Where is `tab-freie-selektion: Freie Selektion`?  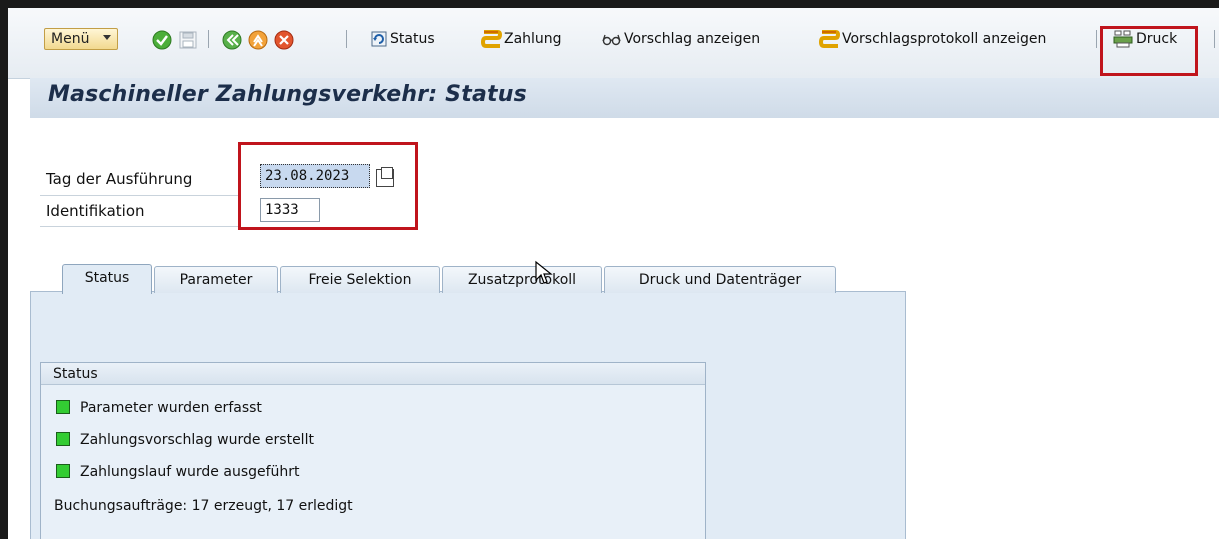
tab-freie-selektion: Freie Selektion is located at coordinates (360, 279).